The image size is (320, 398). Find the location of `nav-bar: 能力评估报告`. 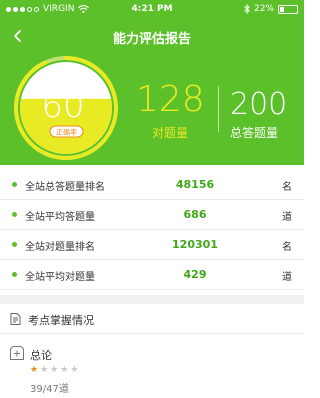

nav-bar: 能力评估报告 is located at coordinates (152, 37).